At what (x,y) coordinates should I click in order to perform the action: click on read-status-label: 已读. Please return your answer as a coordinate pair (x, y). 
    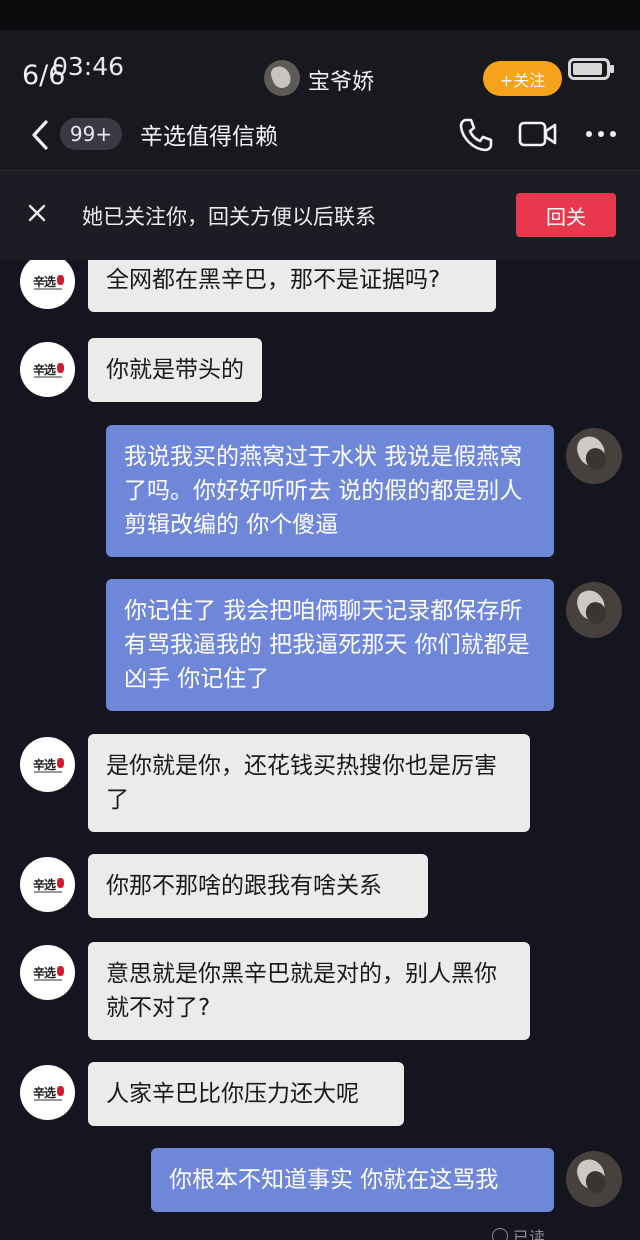
    Looking at the image, I should click on (529, 1234).